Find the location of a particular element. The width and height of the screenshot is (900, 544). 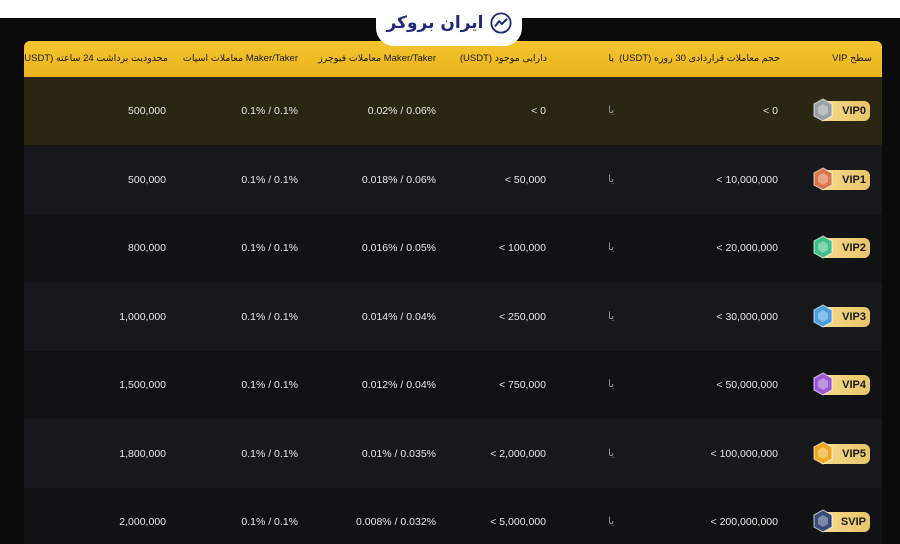

cell-futures-fee: 0.012% / 0.04% is located at coordinates (398, 385).